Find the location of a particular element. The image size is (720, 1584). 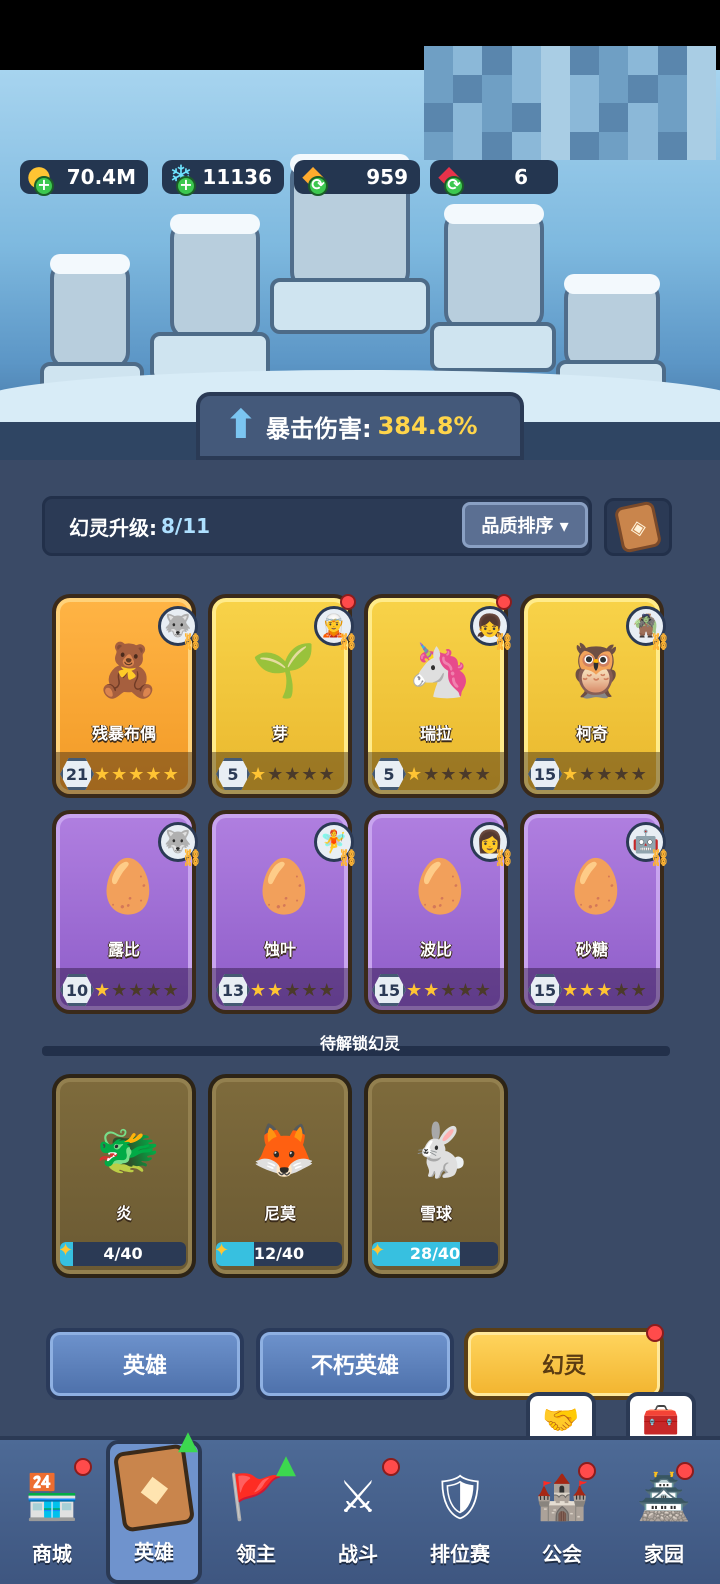

spirit-book-button: ◈ is located at coordinates (638, 527).